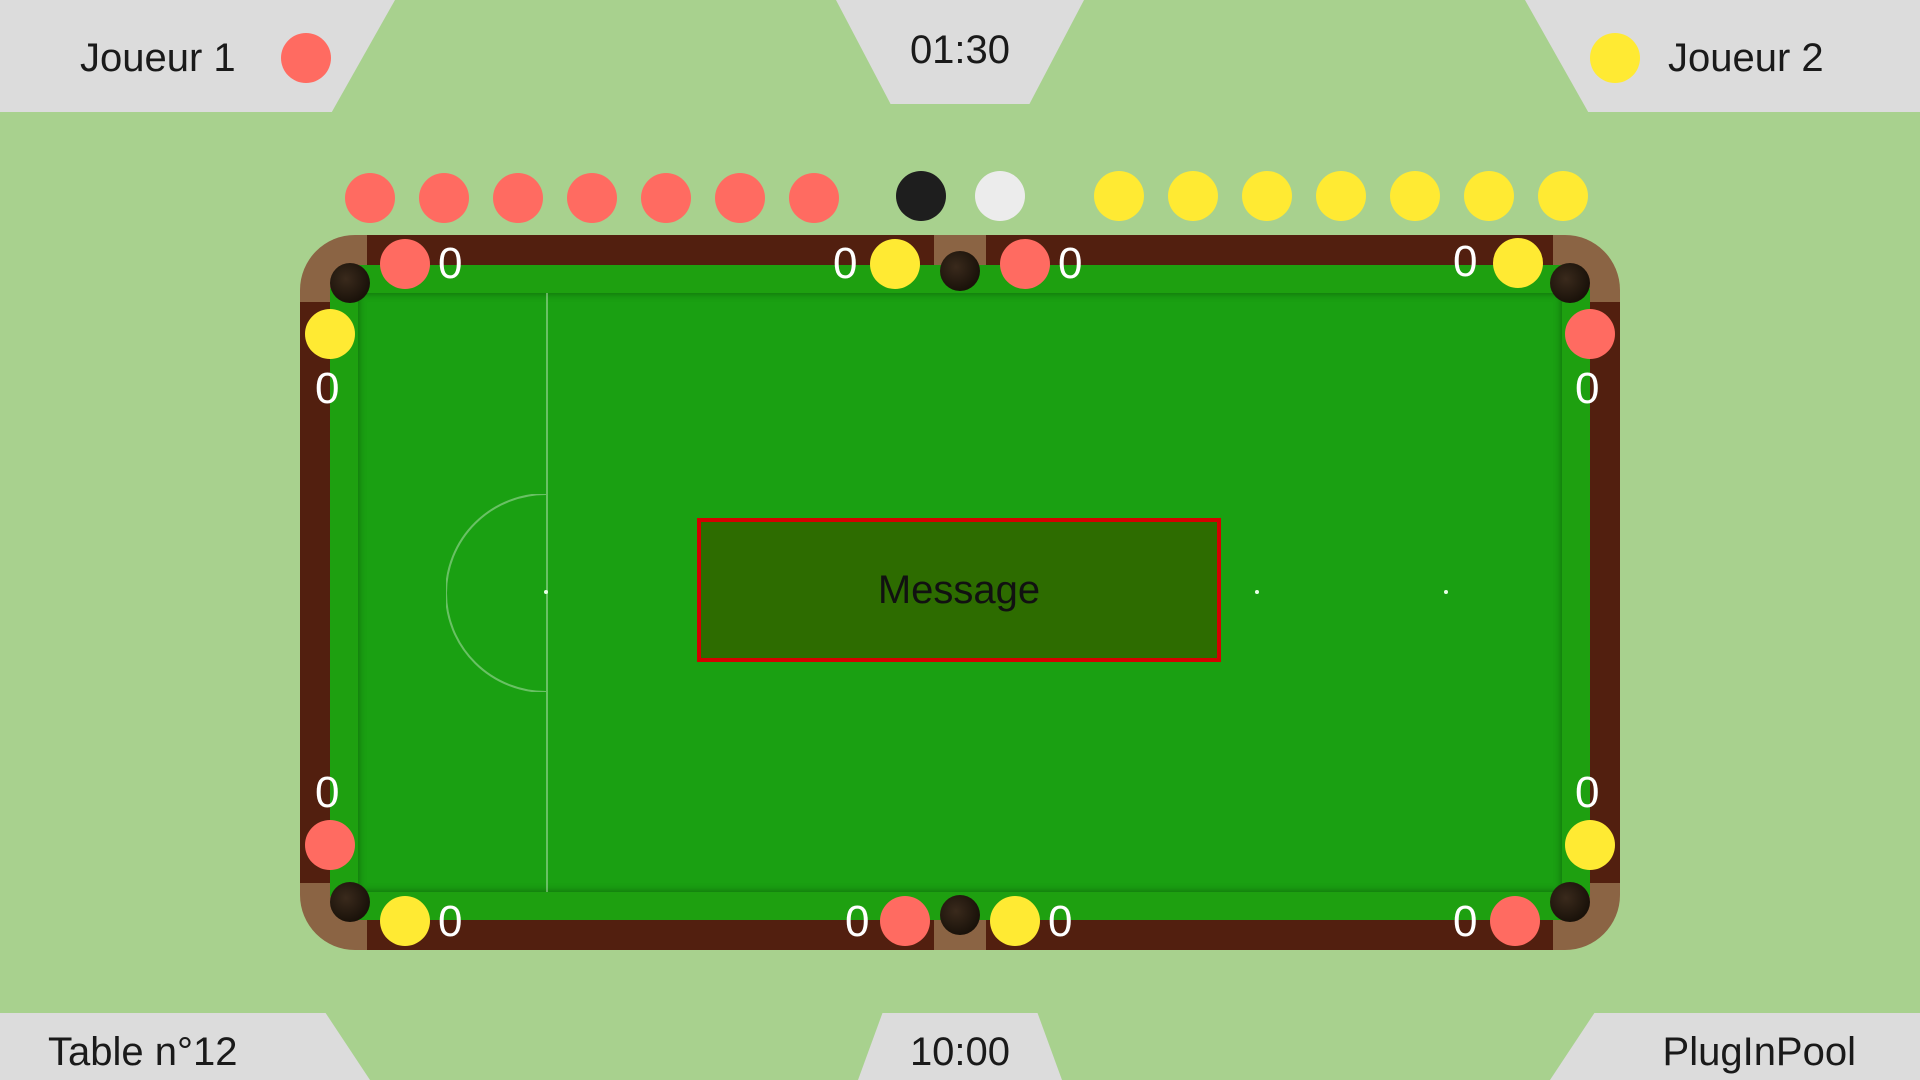 This screenshot has width=1920, height=1080. I want to click on pocket-top-left, so click(350, 283).